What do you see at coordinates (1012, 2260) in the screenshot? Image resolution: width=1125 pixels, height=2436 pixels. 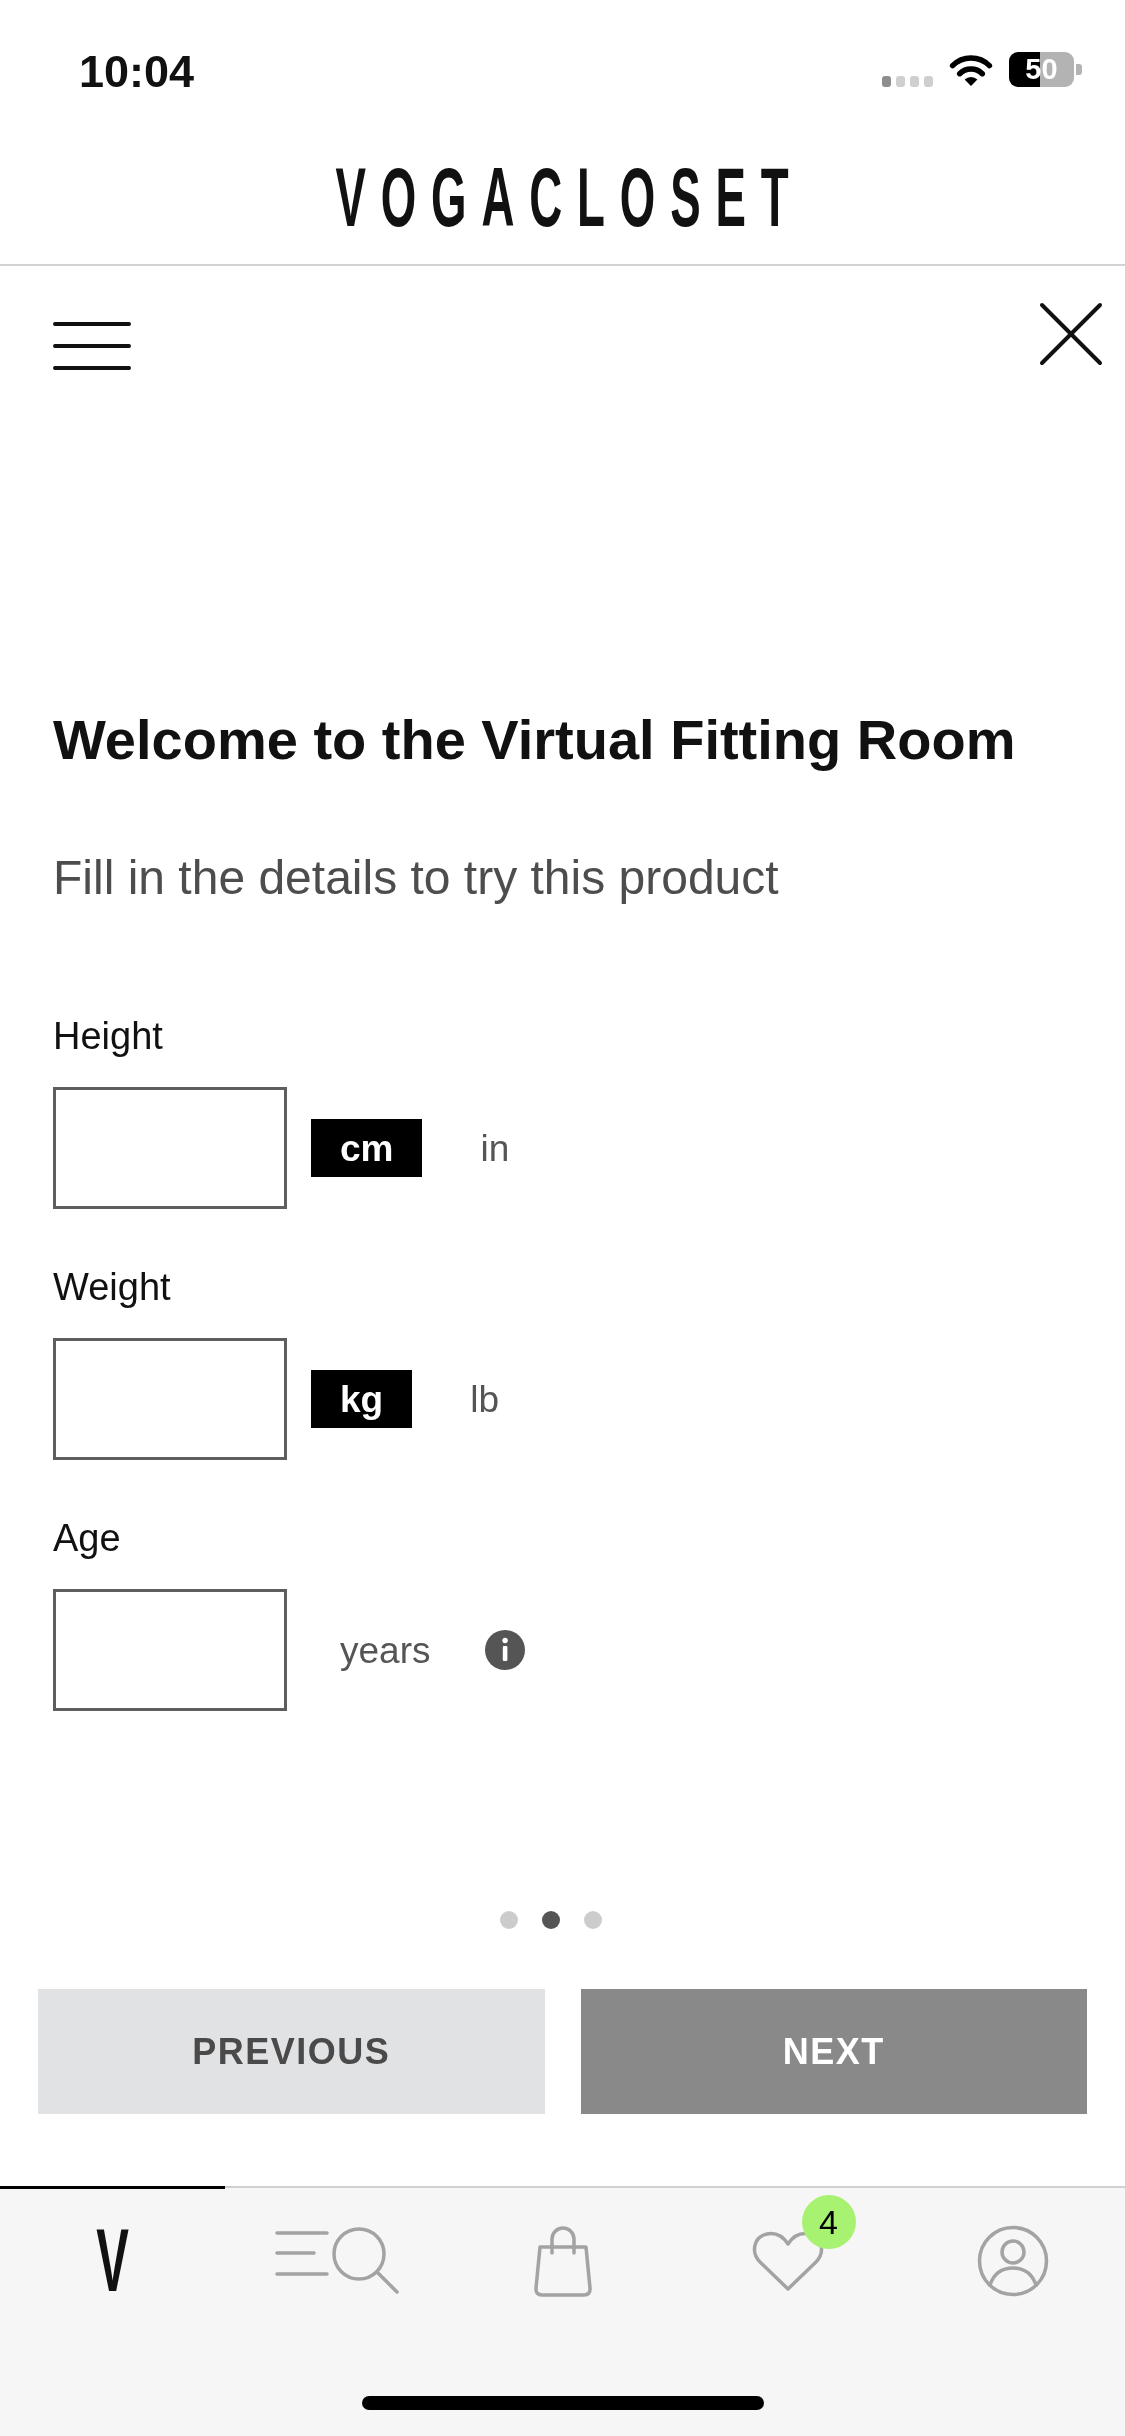 I see `user-icon` at bounding box center [1012, 2260].